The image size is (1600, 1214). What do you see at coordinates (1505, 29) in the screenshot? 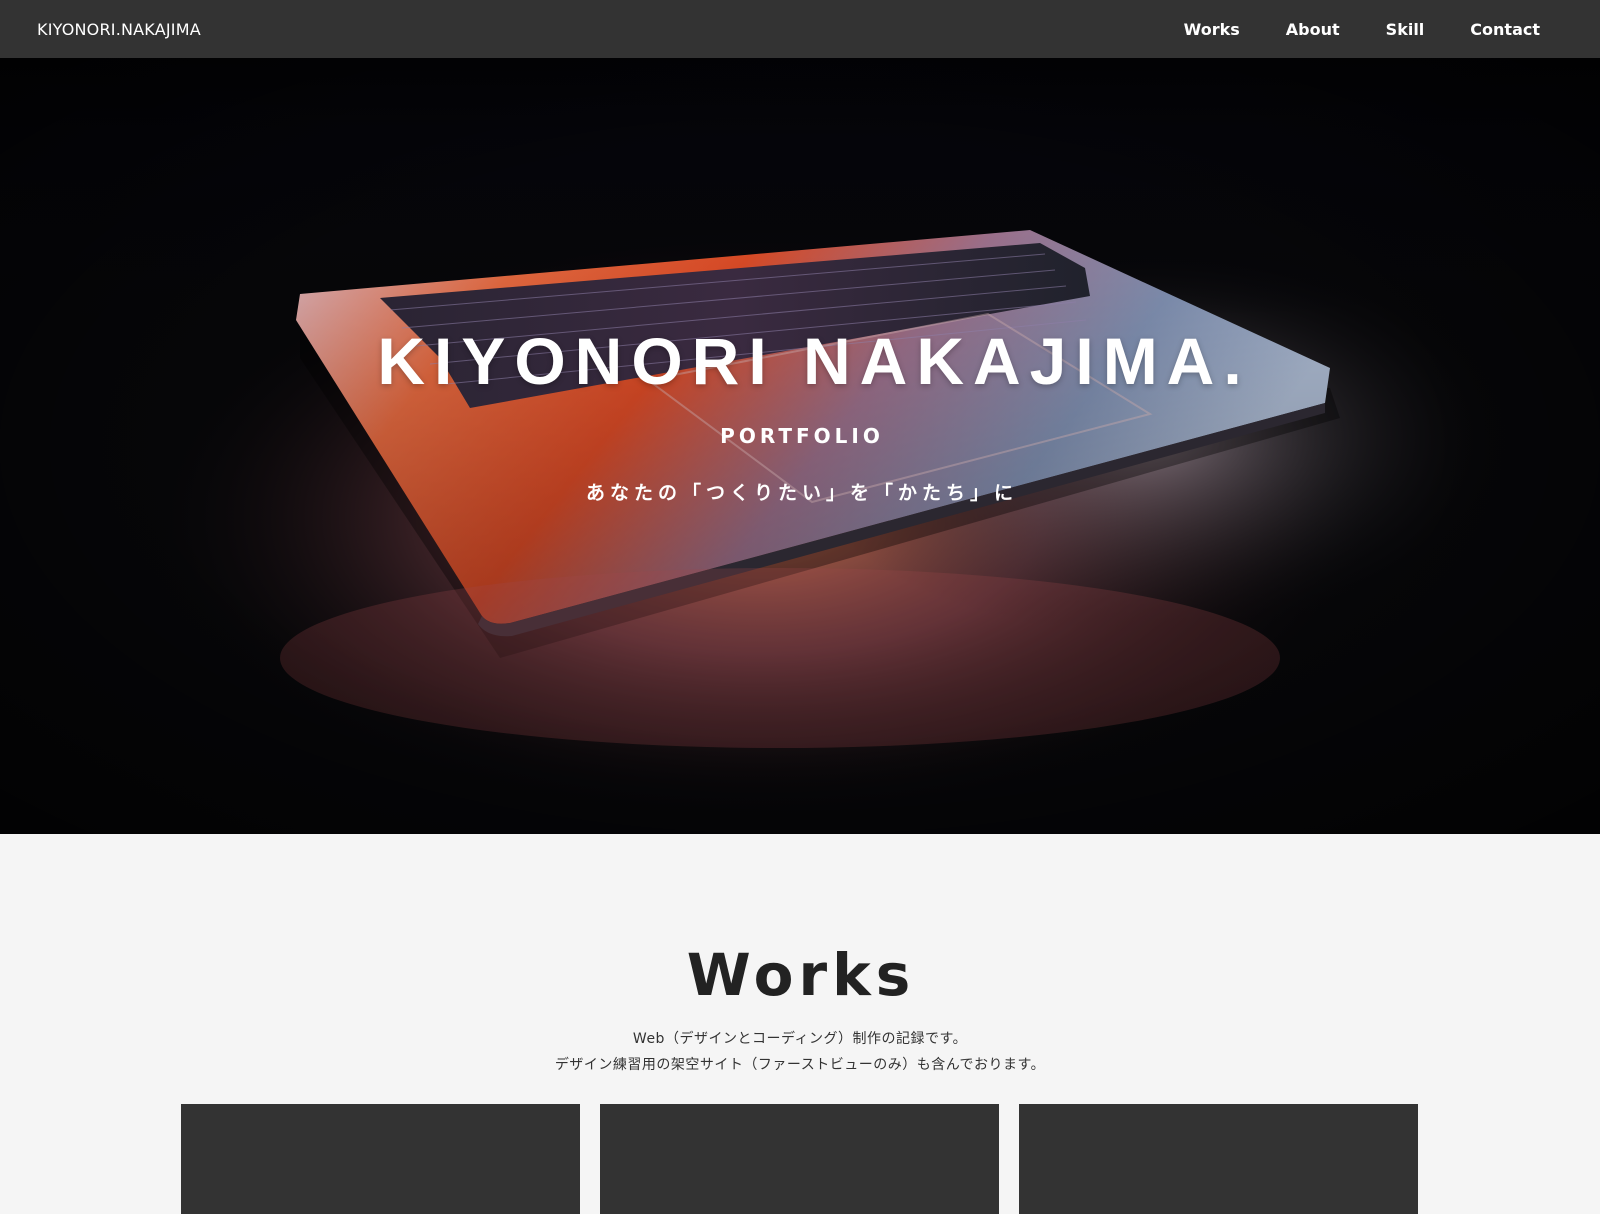
I see `nav-link-contact: Contact` at bounding box center [1505, 29].